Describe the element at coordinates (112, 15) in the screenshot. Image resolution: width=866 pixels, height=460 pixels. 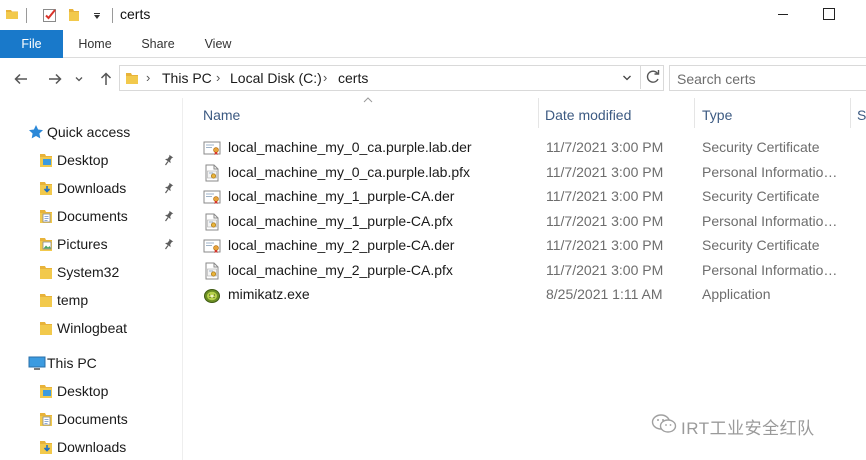
I see `title-separator` at that location.